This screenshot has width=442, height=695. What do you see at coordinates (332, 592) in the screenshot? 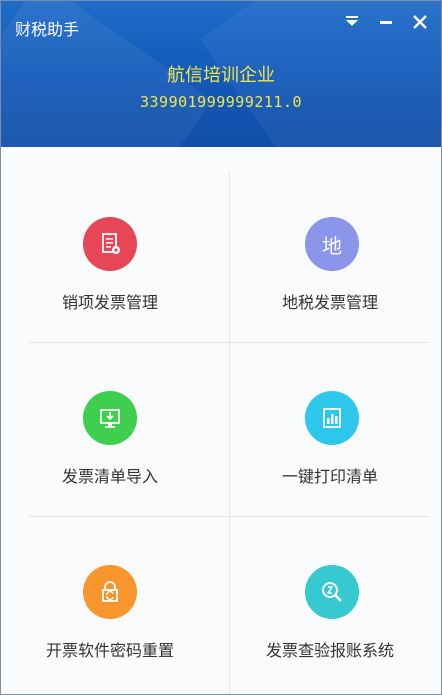
I see `verify-search-icon` at bounding box center [332, 592].